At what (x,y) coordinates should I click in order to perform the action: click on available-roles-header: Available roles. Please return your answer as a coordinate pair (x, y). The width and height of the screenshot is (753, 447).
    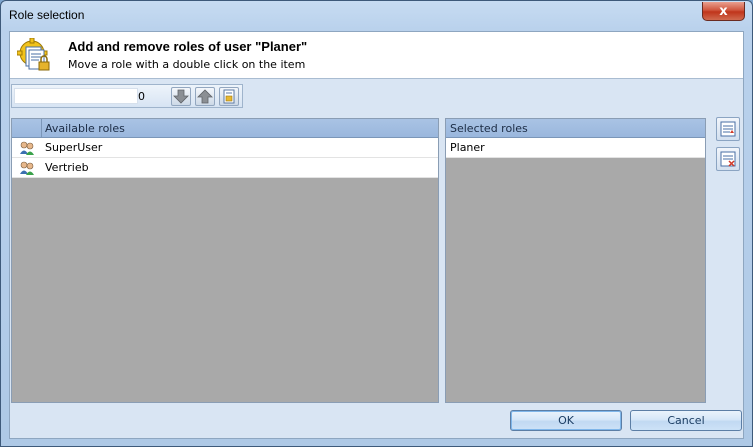
    Looking at the image, I should click on (225, 128).